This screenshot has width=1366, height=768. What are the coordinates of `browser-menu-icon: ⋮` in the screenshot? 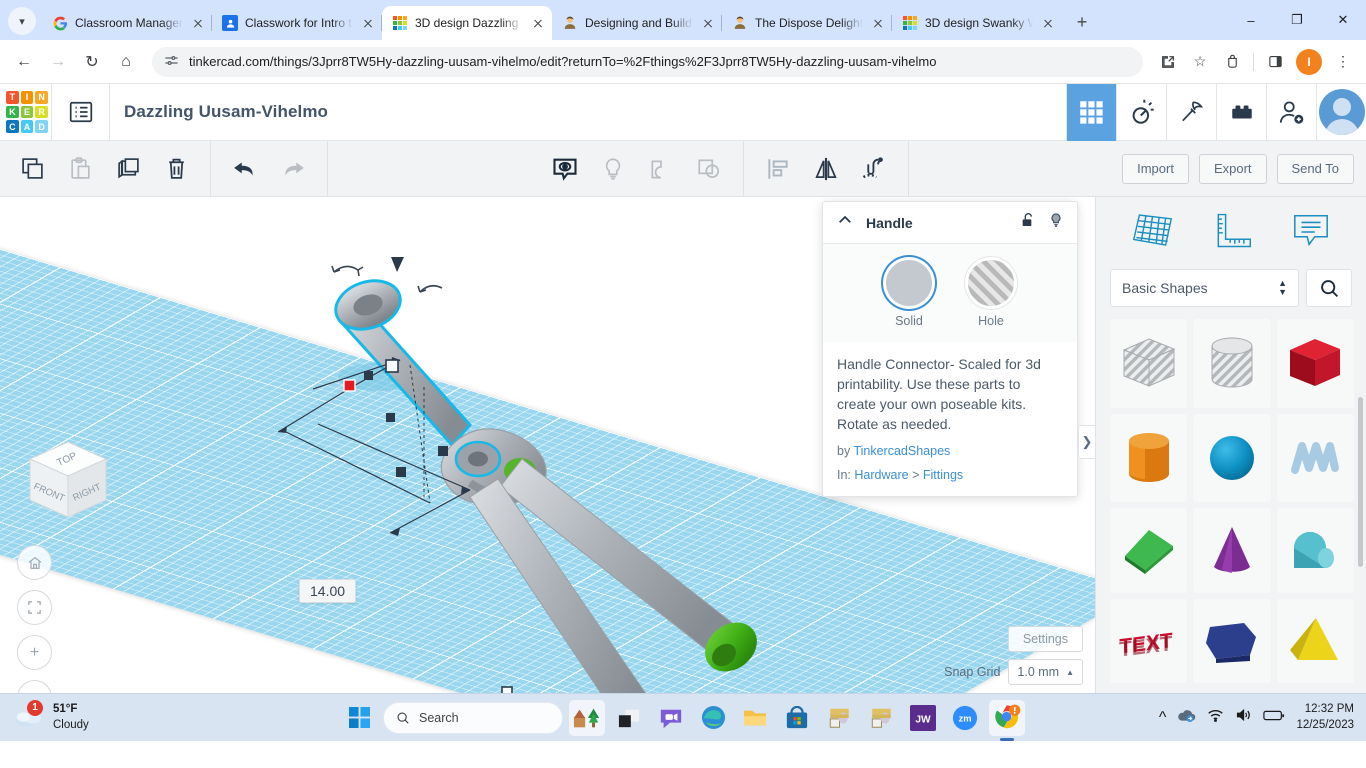 It's located at (1343, 62).